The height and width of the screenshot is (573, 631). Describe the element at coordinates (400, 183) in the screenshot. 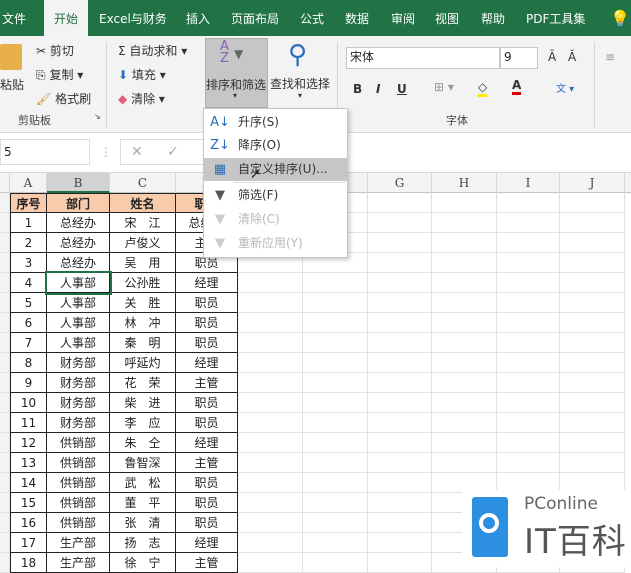

I see `column-header-G: G` at that location.